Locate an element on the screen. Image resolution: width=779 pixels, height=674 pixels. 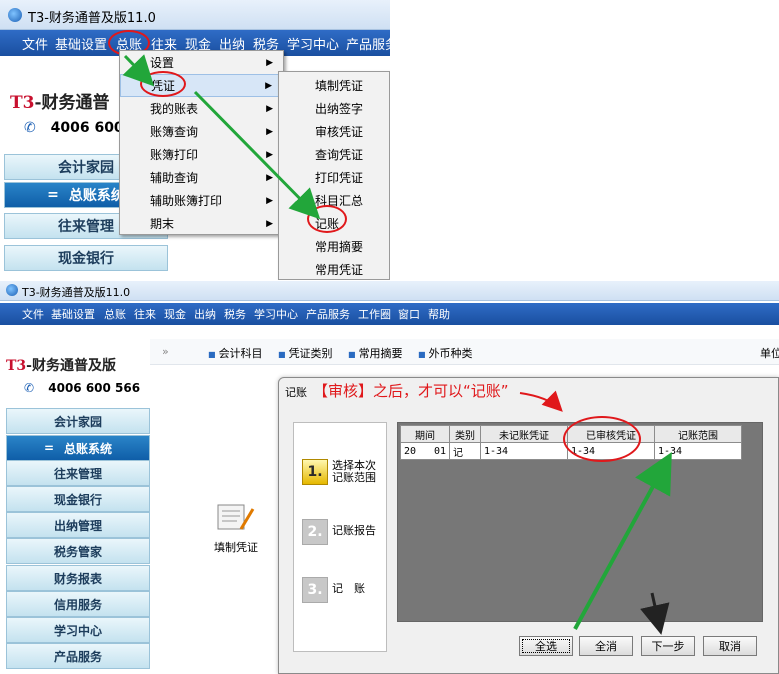
black-arrow is located at coordinates (655, 613).